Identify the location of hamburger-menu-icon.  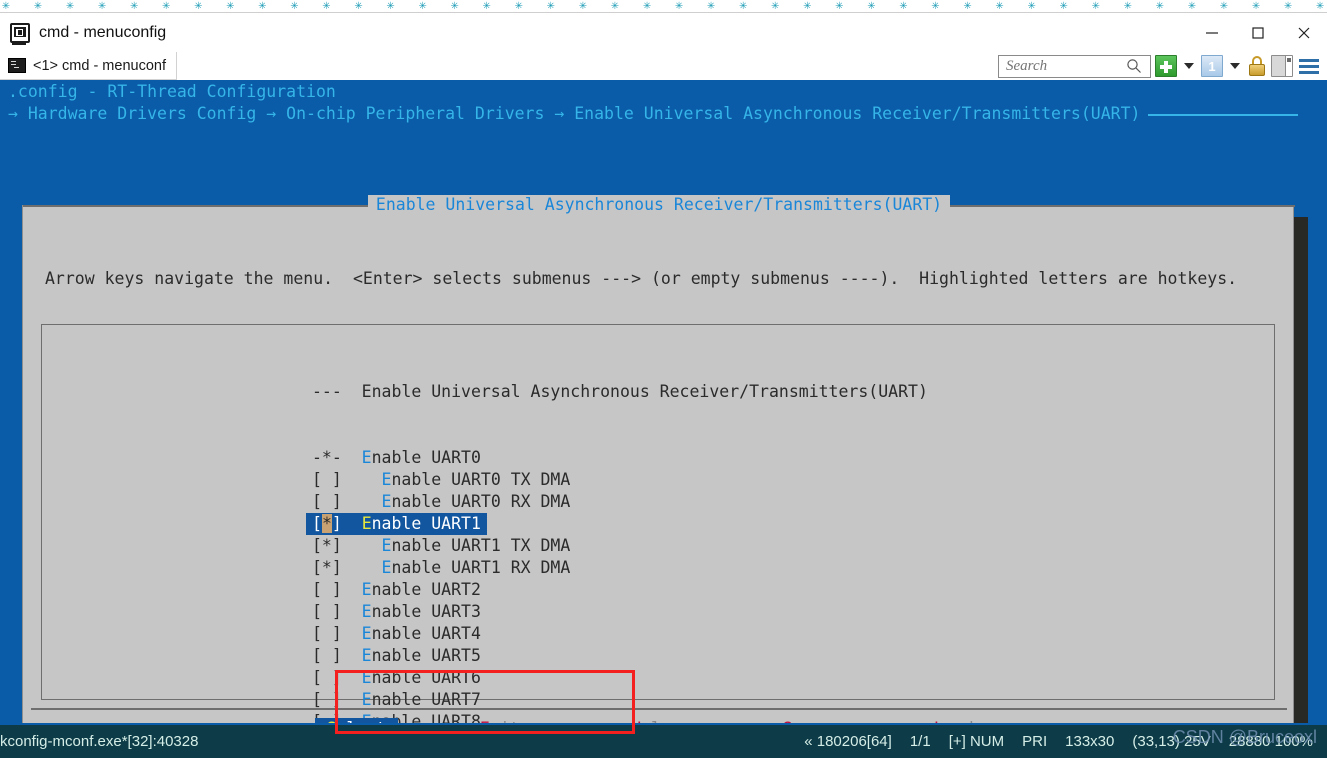
(1309, 66).